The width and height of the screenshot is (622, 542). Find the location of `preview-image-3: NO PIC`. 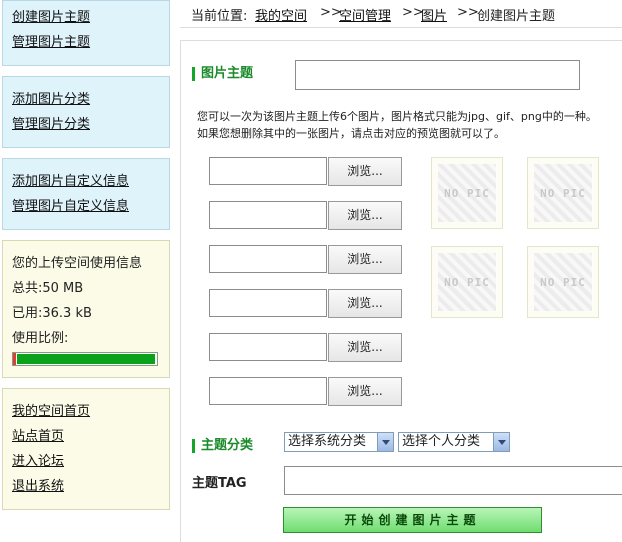

preview-image-3: NO PIC is located at coordinates (467, 282).